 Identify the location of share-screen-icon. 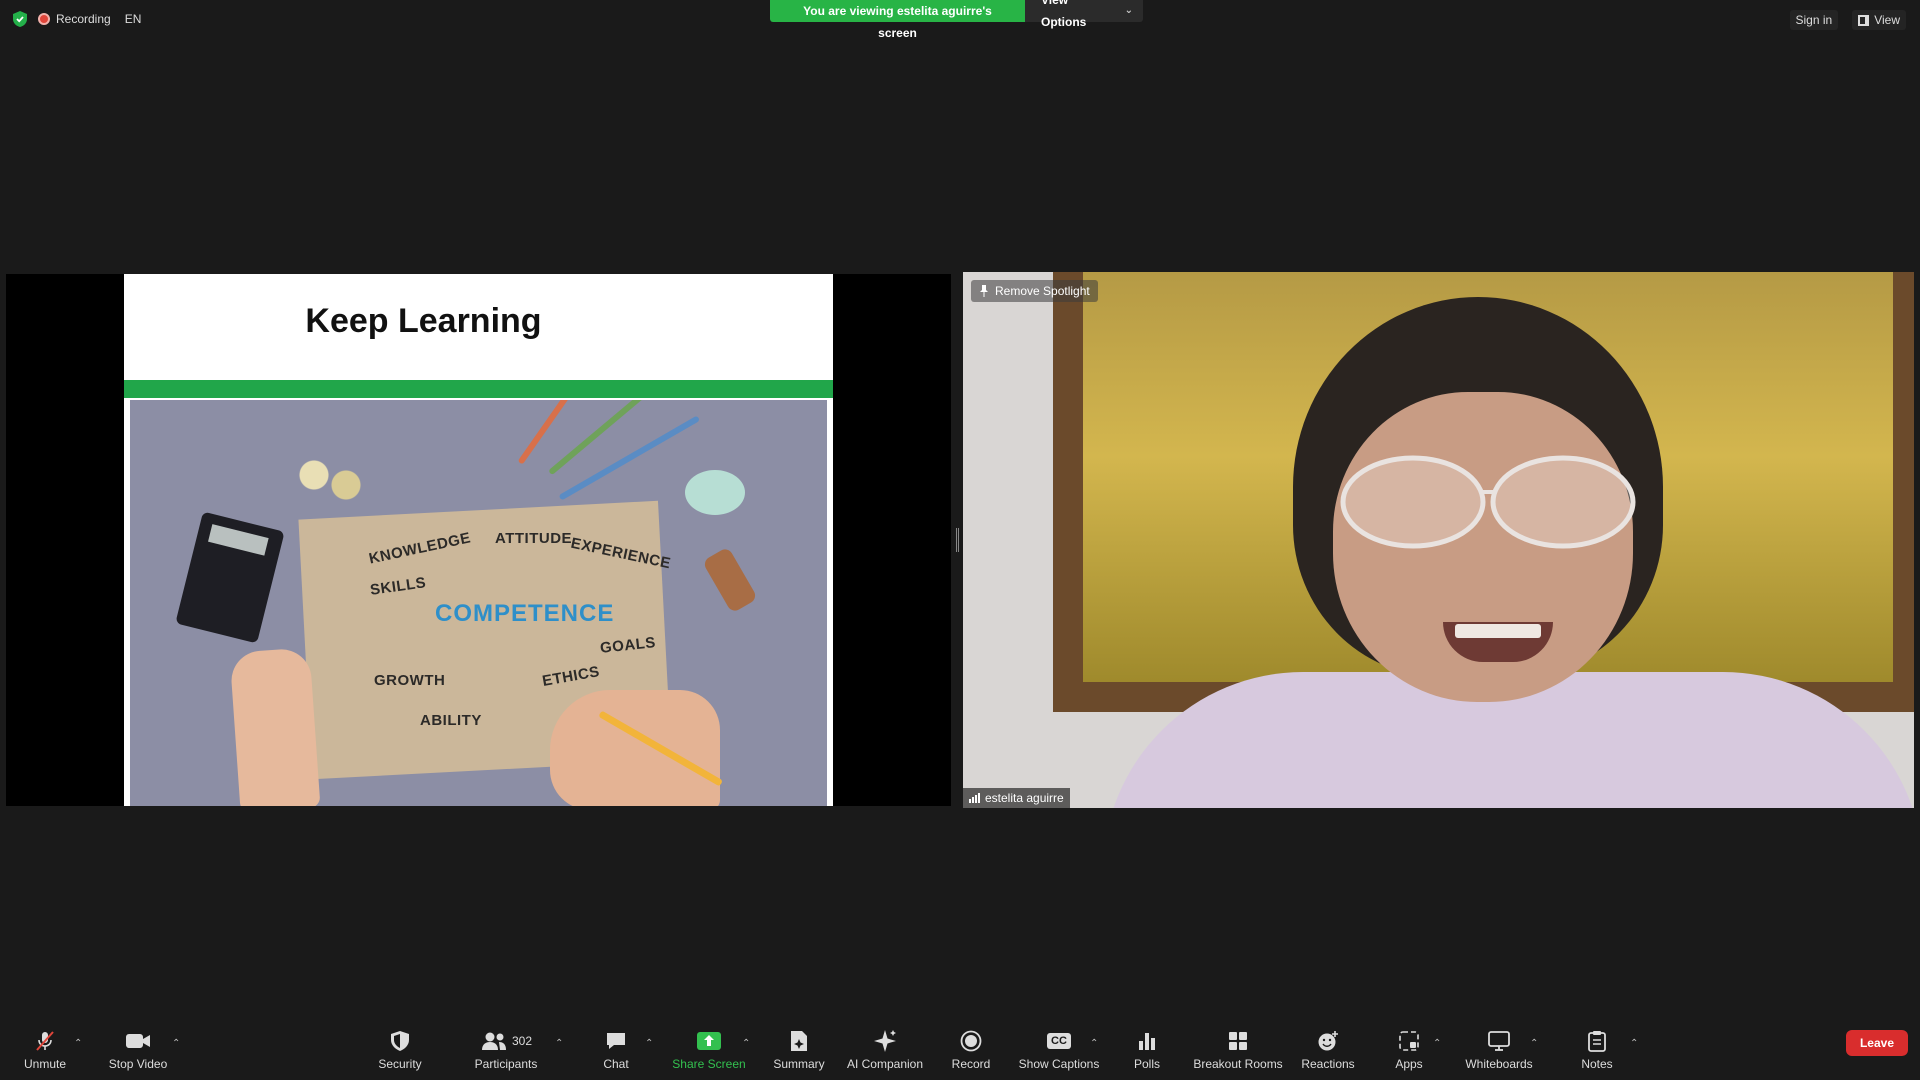
(709, 1041).